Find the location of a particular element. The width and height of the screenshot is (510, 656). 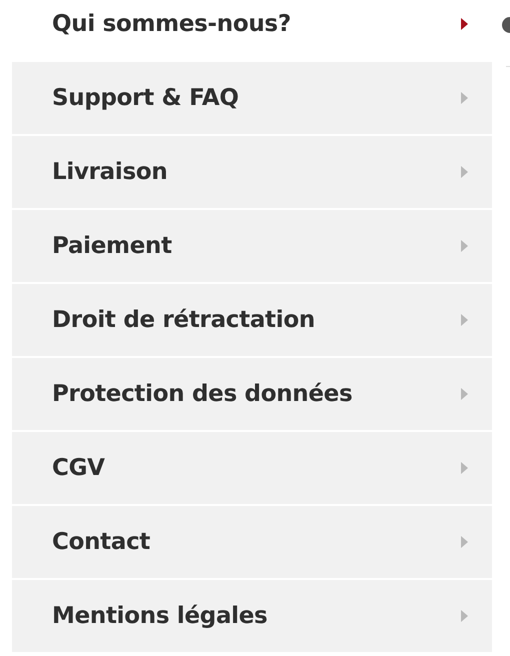

menu-item: Protection des données is located at coordinates (252, 394).